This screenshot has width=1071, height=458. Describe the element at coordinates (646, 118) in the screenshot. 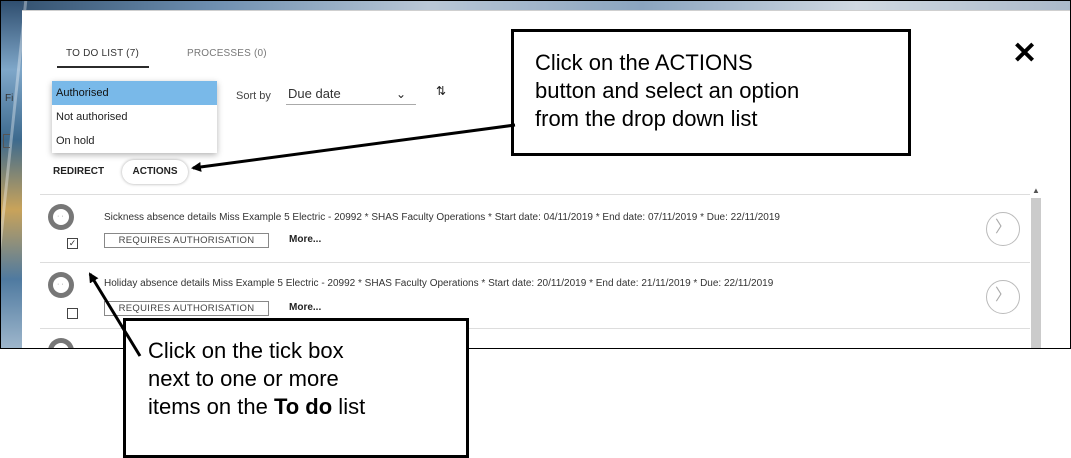

I see `callout-line: from the drop down list` at that location.